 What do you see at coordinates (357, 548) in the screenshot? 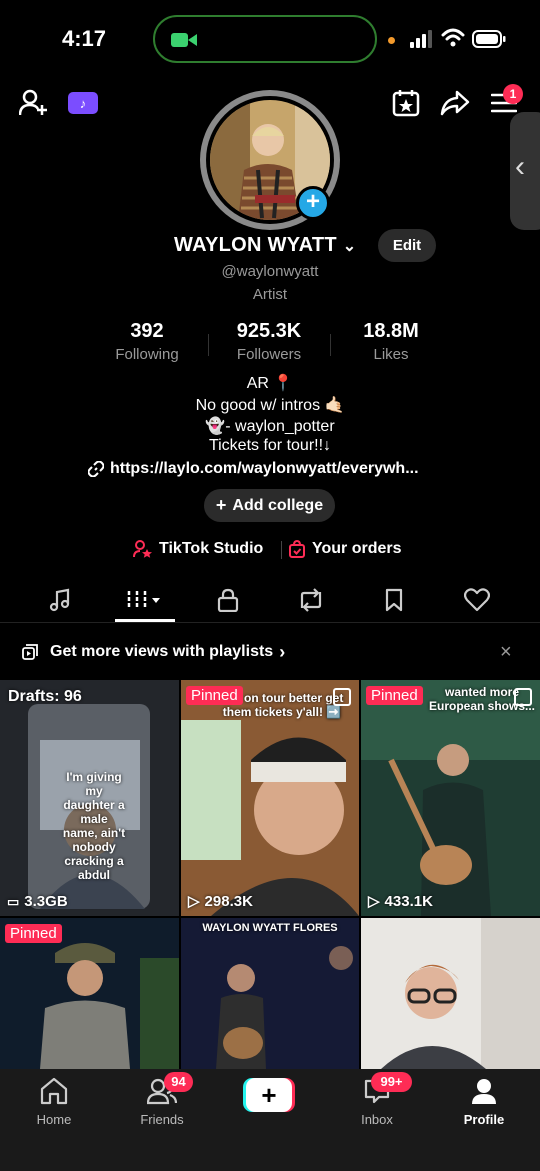
I see `shortcut-label: Your orders` at bounding box center [357, 548].